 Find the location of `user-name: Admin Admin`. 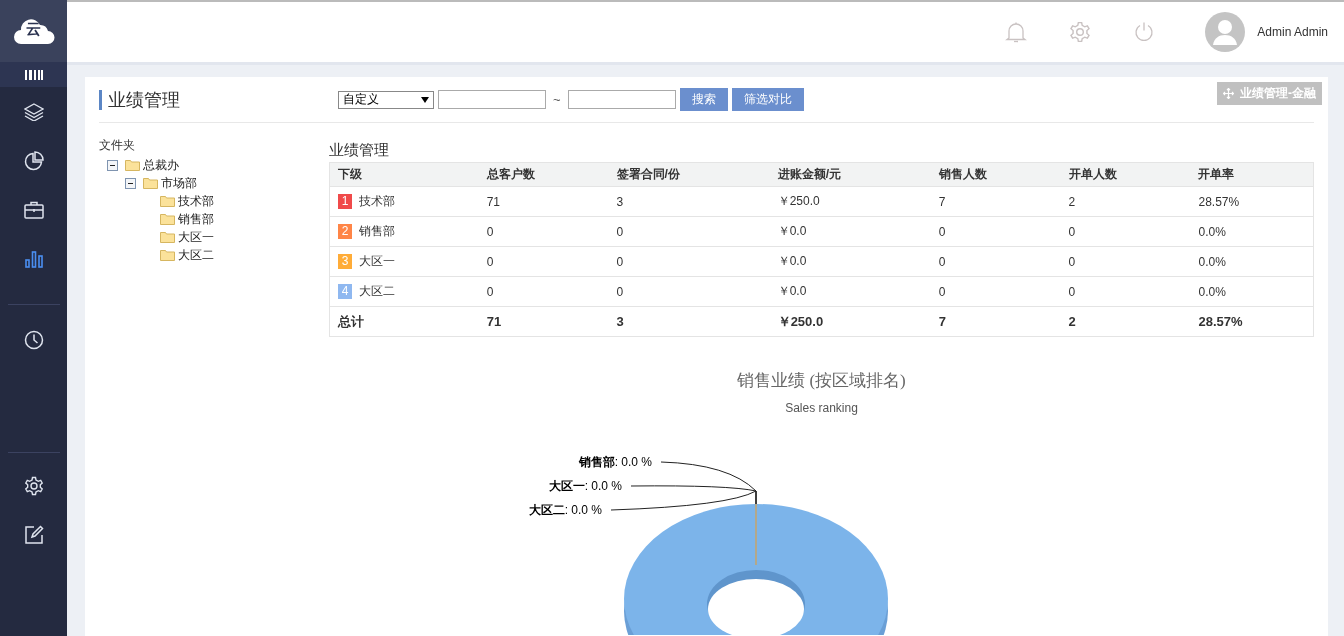

user-name: Admin Admin is located at coordinates (1292, 32).